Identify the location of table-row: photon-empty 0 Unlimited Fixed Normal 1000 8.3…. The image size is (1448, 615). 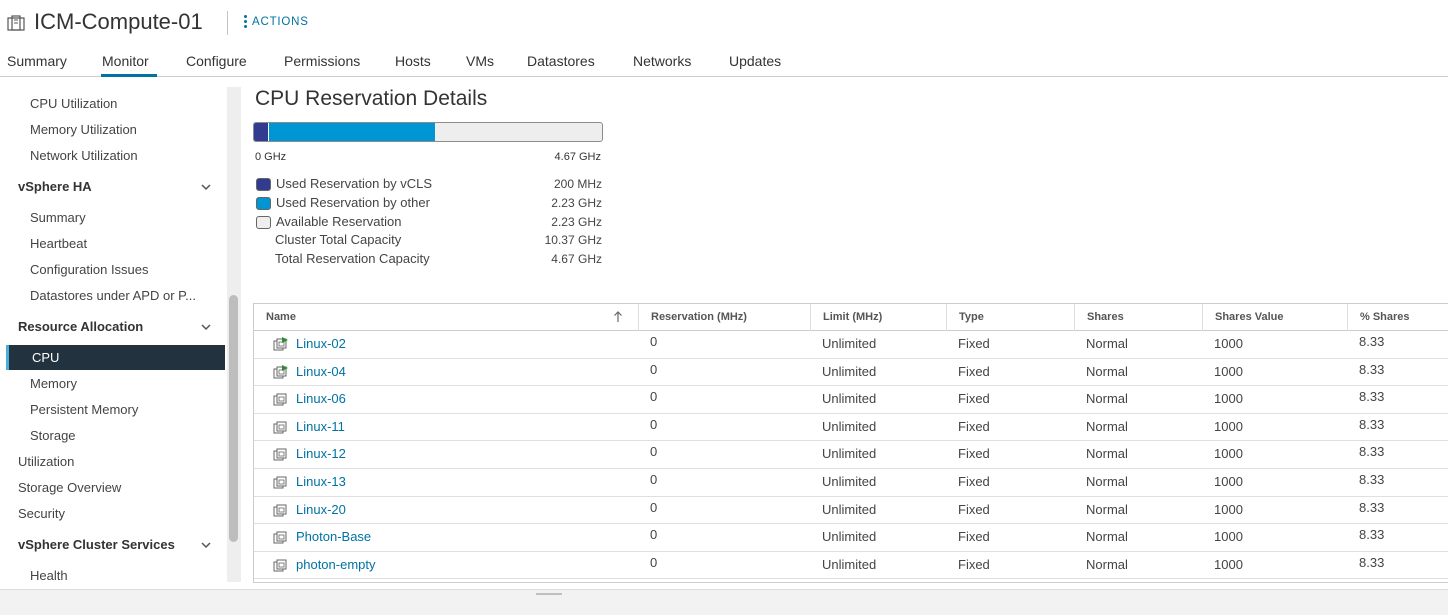
(851, 566).